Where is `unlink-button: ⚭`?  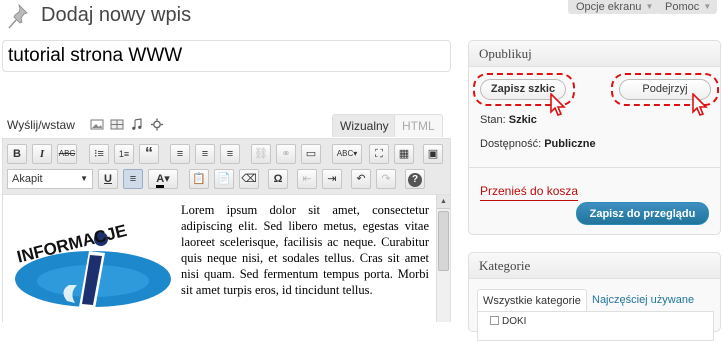 unlink-button: ⚭ is located at coordinates (286, 154).